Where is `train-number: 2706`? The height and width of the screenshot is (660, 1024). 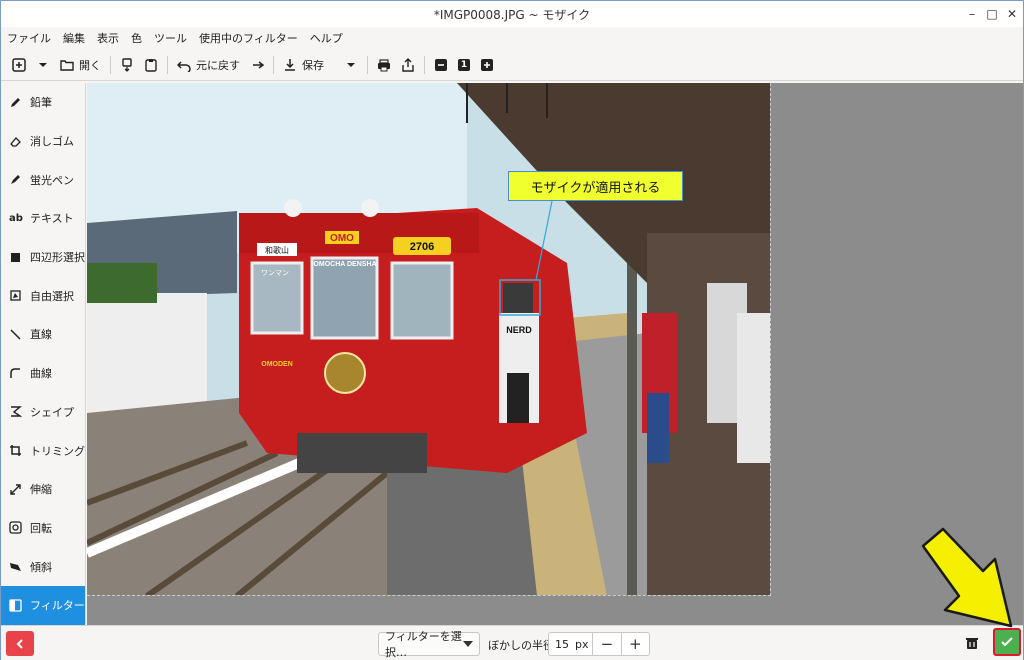 train-number: 2706 is located at coordinates (422, 247).